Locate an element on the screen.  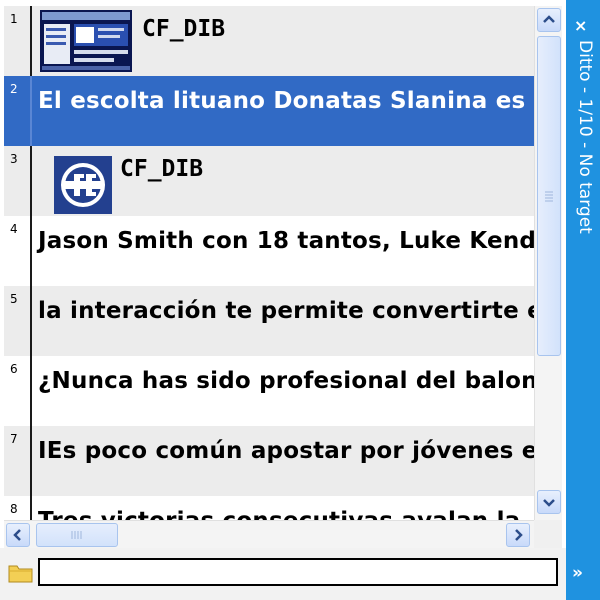
window-title: Ditto - 1/10 - No target is located at coordinates (585, 137).